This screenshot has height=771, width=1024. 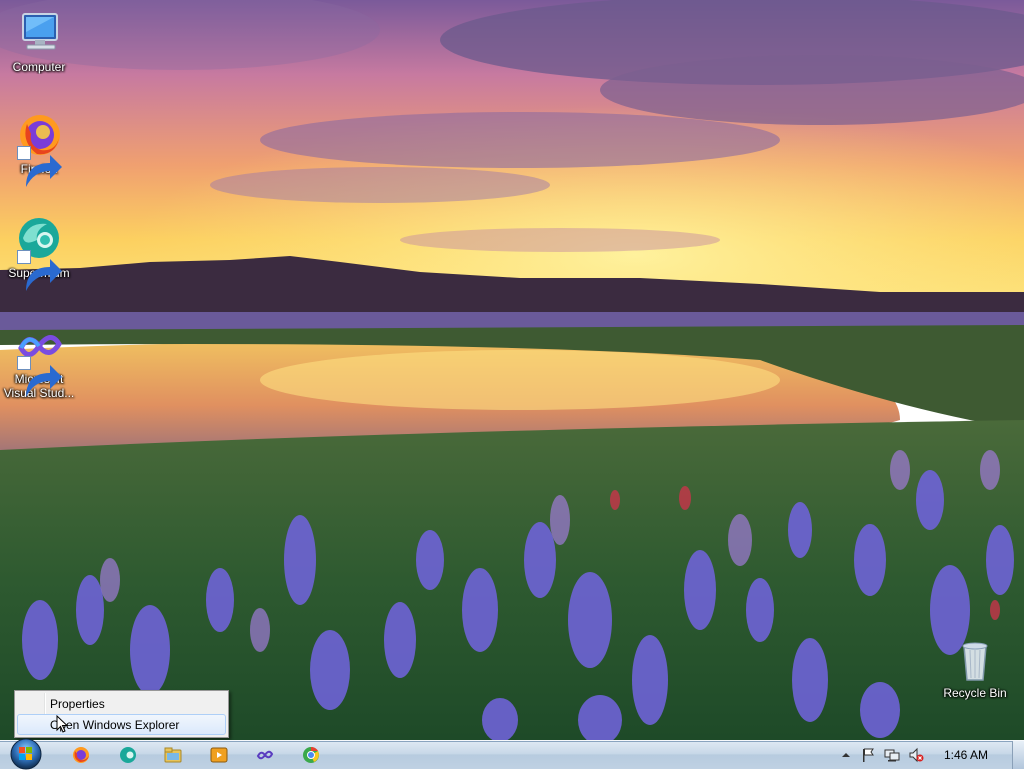 I want to click on taskbar: 1:46 AM, so click(x=512, y=754).